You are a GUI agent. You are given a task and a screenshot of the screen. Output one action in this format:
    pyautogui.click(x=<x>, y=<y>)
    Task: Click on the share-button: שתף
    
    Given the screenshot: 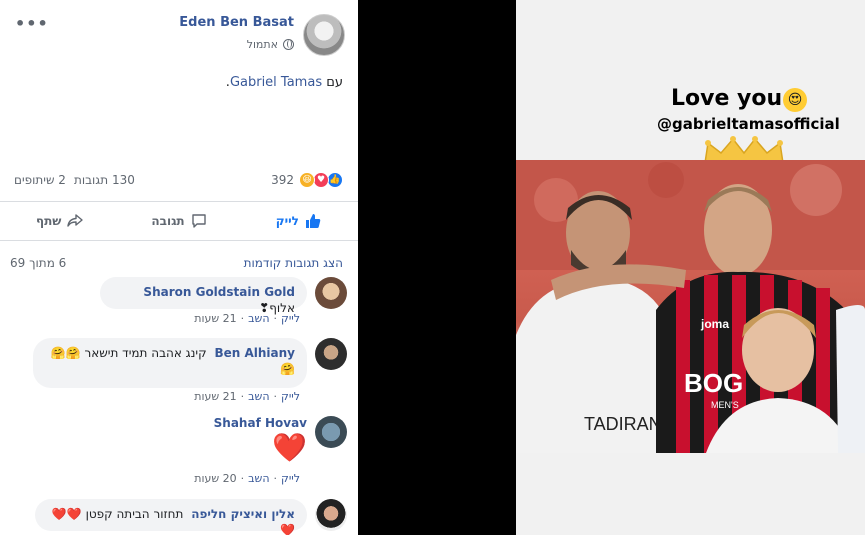 What is the action you would take?
    pyautogui.click(x=59, y=221)
    